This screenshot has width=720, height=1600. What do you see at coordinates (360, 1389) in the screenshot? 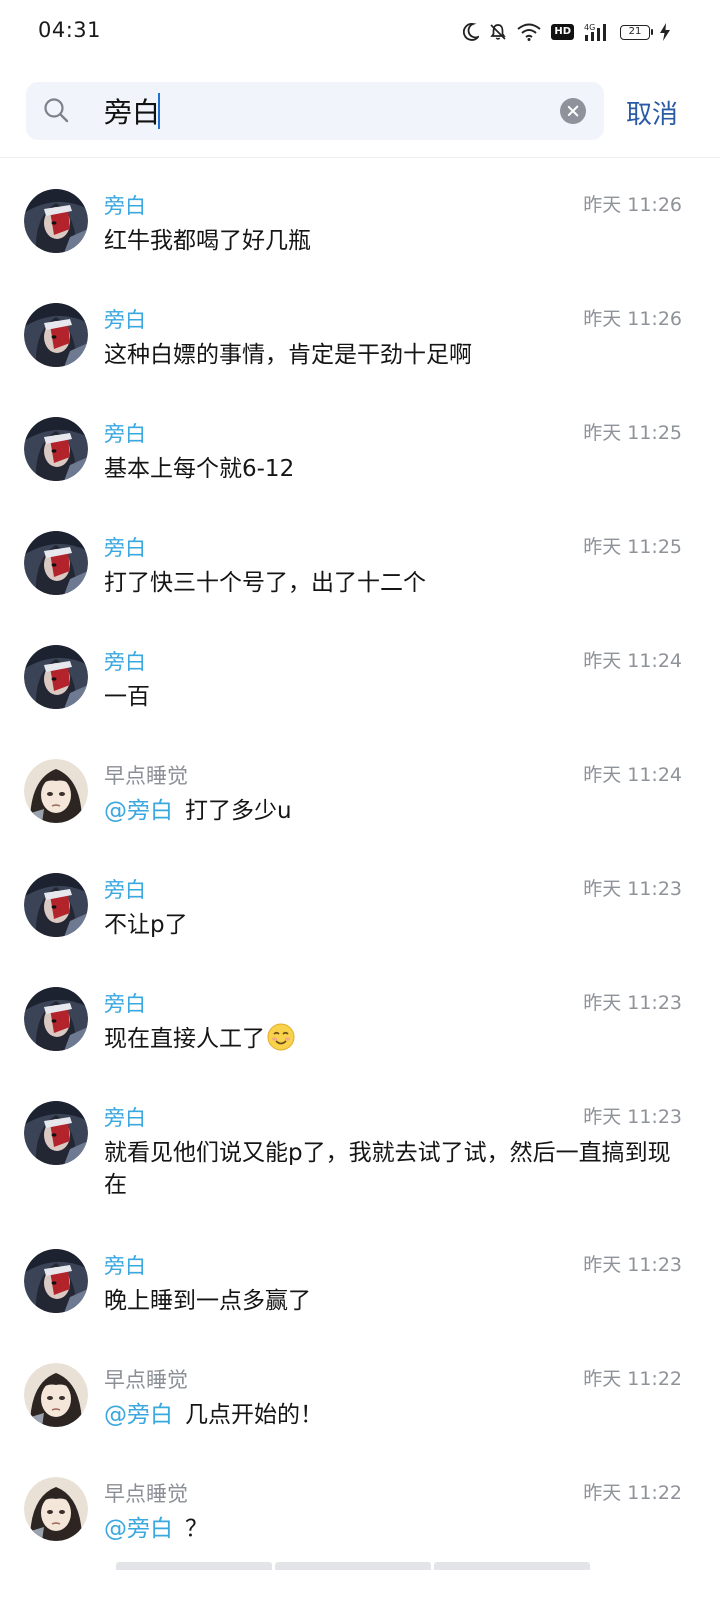
I see `search-result-item: 早点睡觉 昨天 11:22 @旁白 几点开始的！` at bounding box center [360, 1389].